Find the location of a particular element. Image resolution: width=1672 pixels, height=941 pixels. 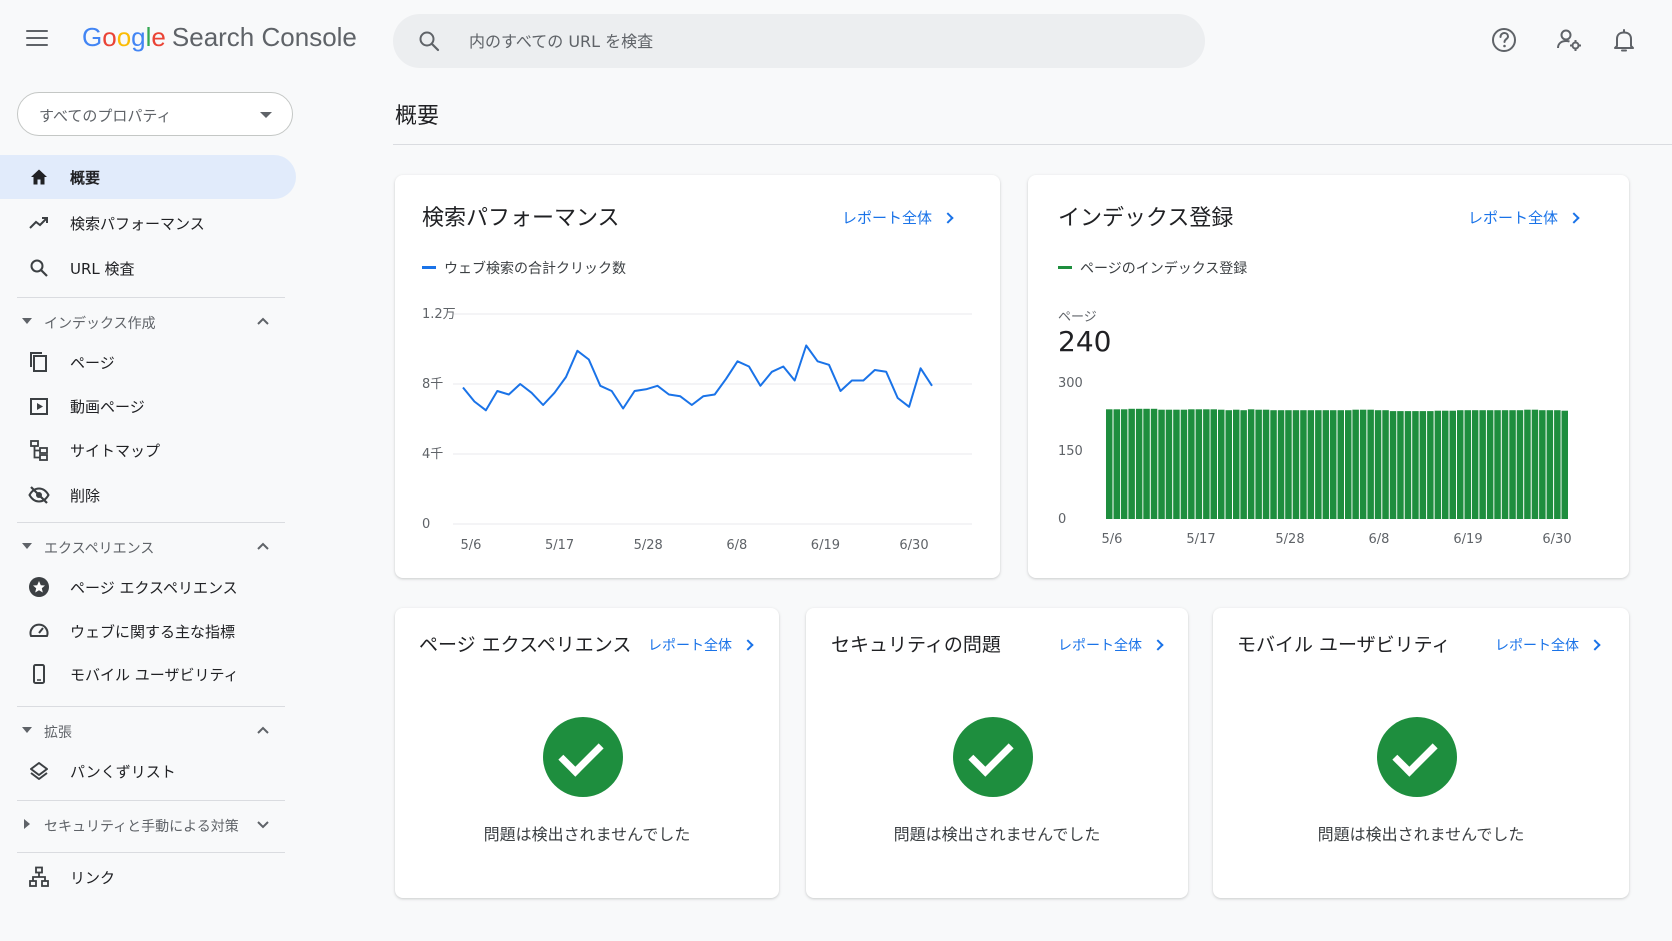

eye-off-icon is located at coordinates (39, 495).